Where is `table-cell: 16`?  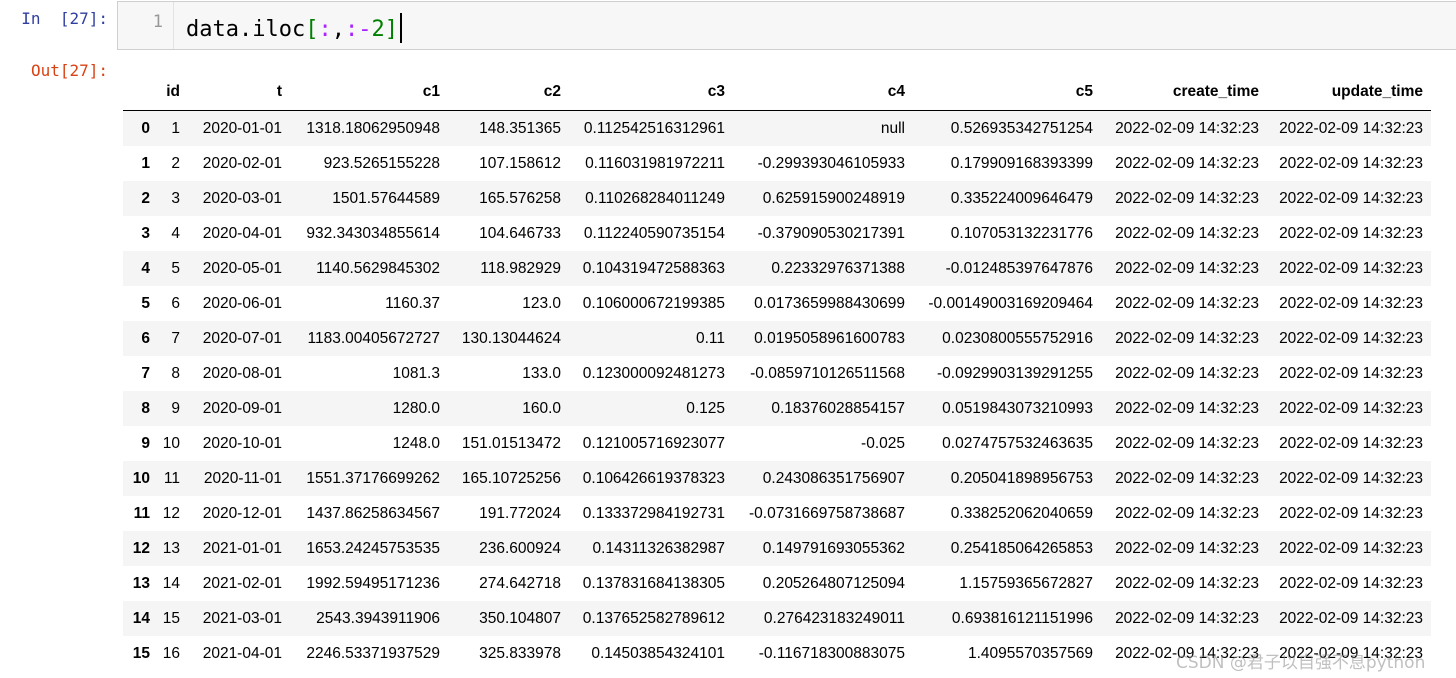
table-cell: 16 is located at coordinates (171, 653).